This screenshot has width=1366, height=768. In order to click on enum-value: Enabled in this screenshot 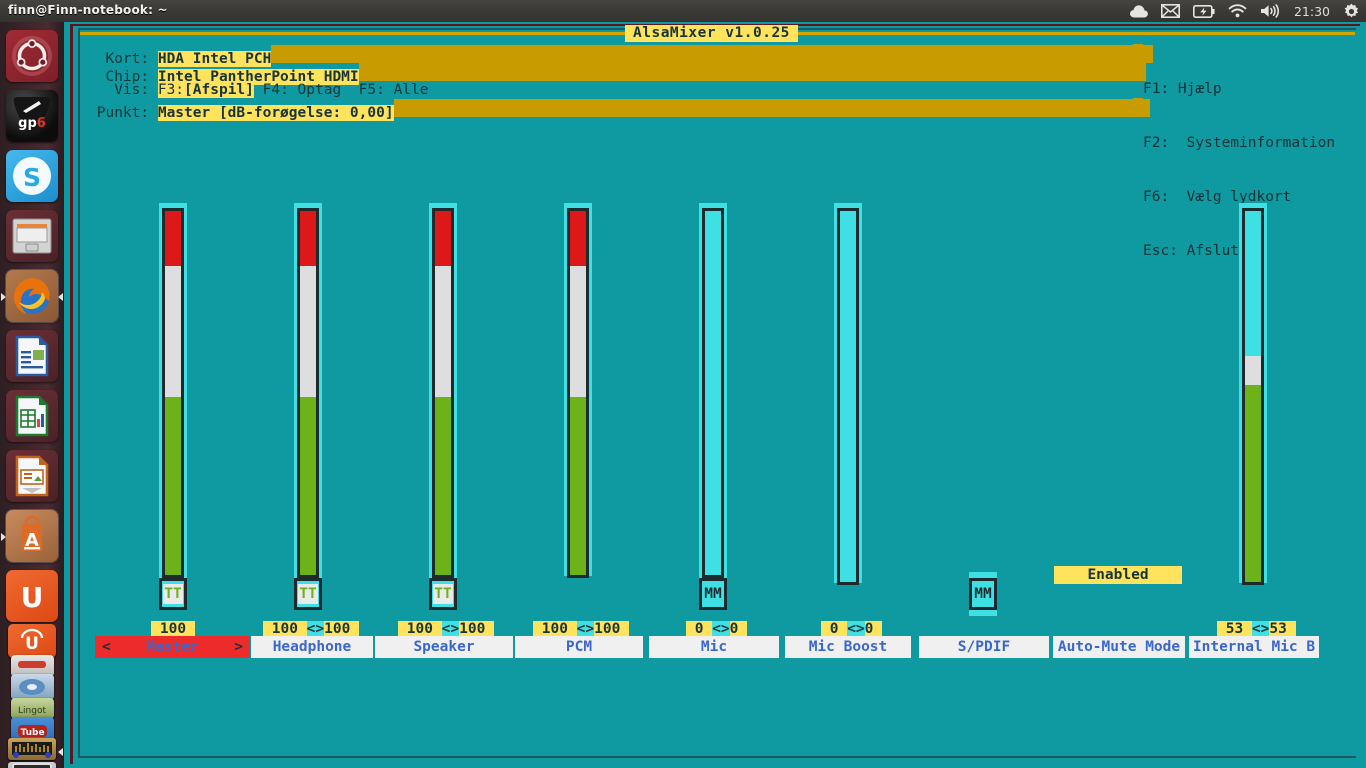, I will do `click(1118, 575)`.